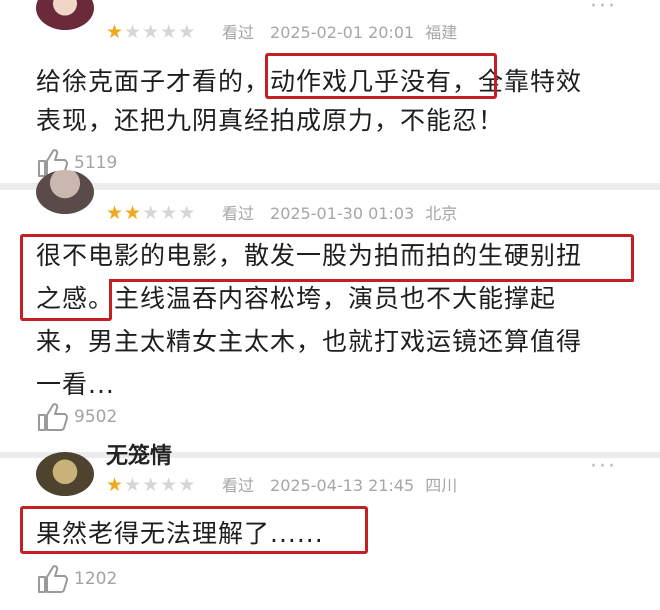 The height and width of the screenshot is (610, 660). I want to click on review-time: 2025-02-01 20:01, so click(342, 32).